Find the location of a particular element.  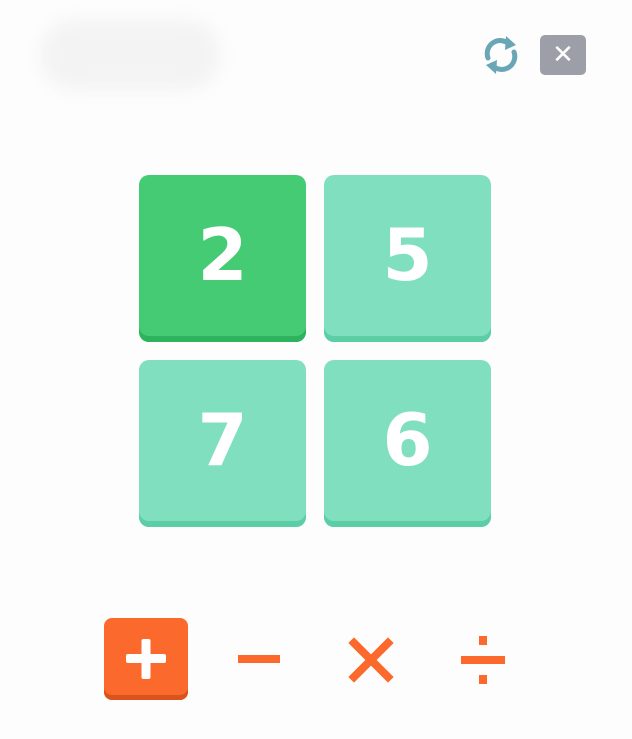

divide-button is located at coordinates (483, 659).